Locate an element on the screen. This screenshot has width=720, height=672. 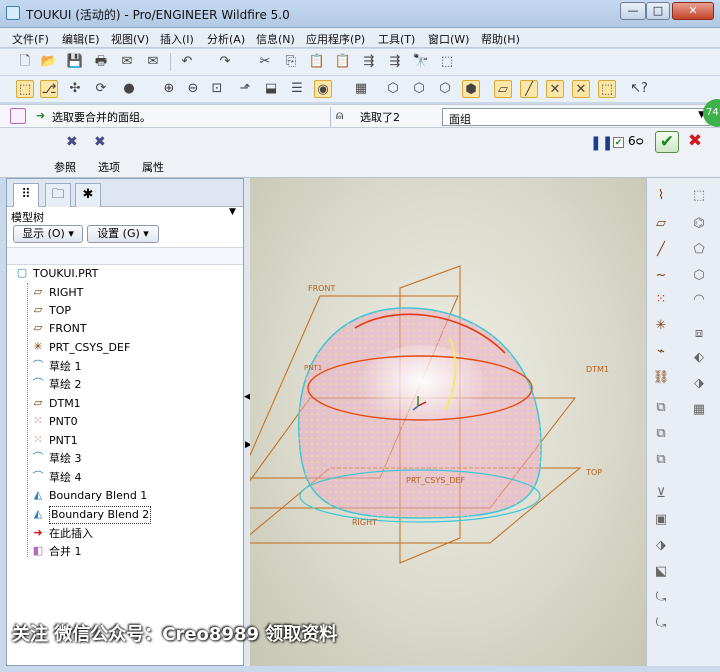
plane-tool-icon: ▱ is located at coordinates (661, 224).